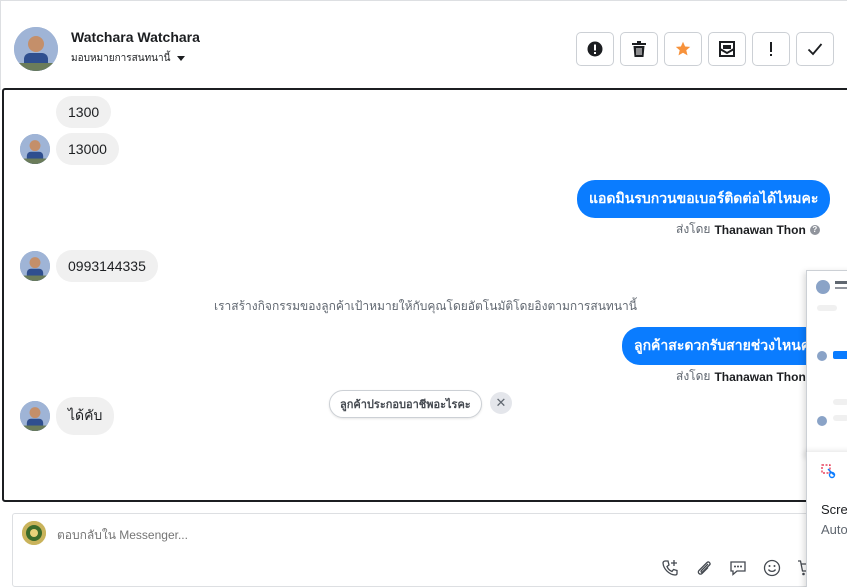 The width and height of the screenshot is (847, 587). I want to click on check-icon, so click(815, 49).